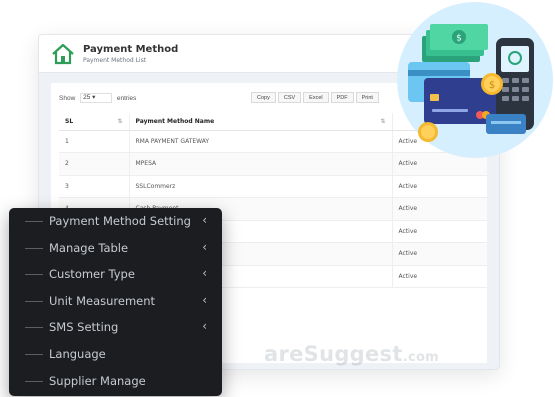 Image resolution: width=555 pixels, height=397 pixels. I want to click on entries-value: 25, so click(87, 97).